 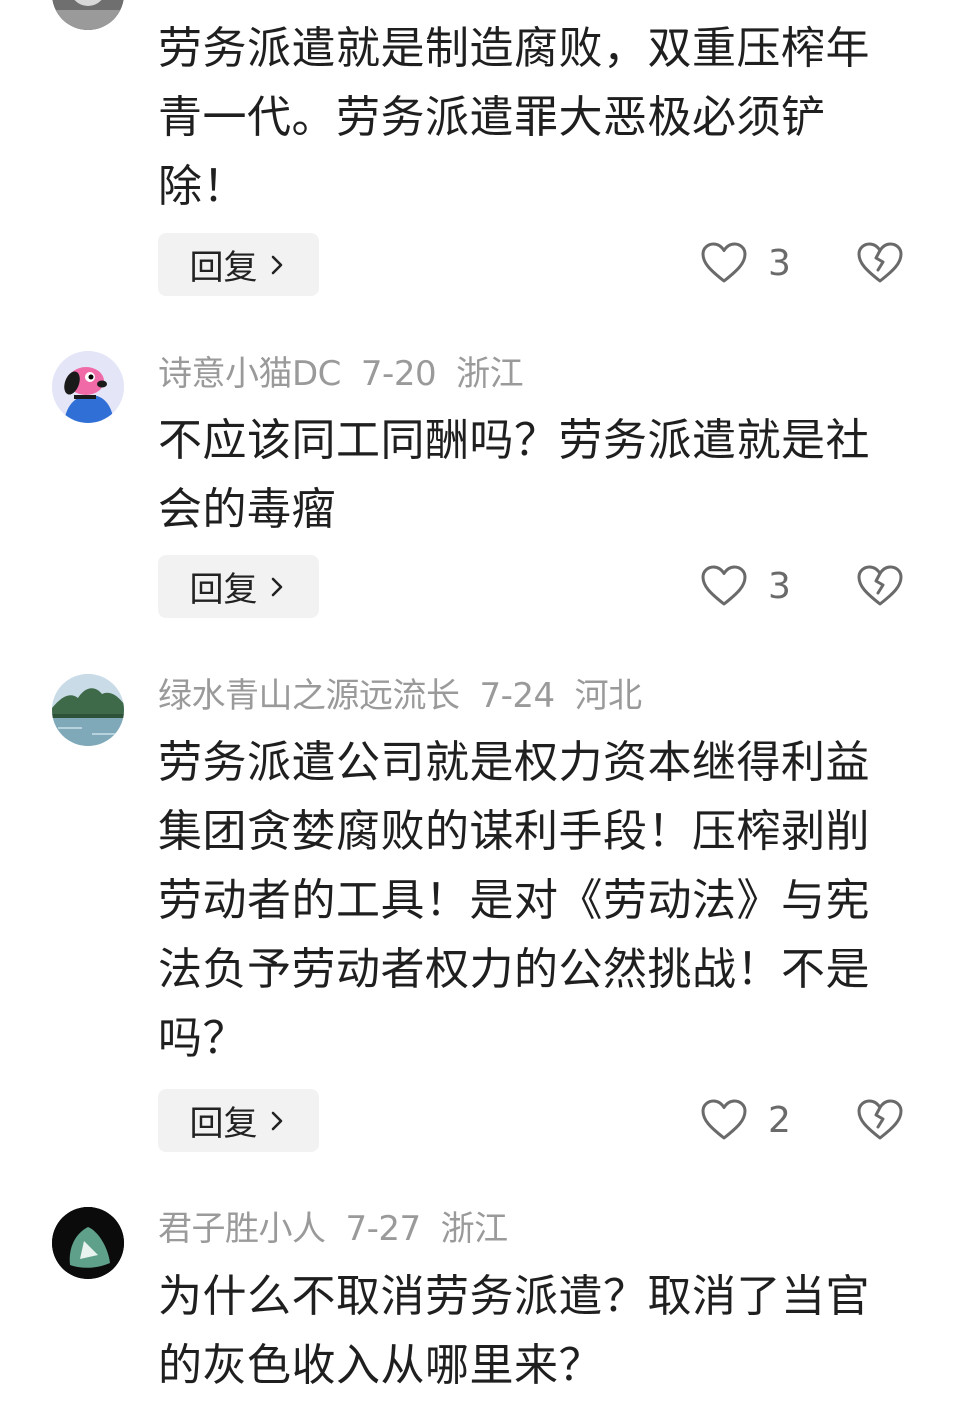 I want to click on landscape-avatar-icon, so click(x=88, y=710).